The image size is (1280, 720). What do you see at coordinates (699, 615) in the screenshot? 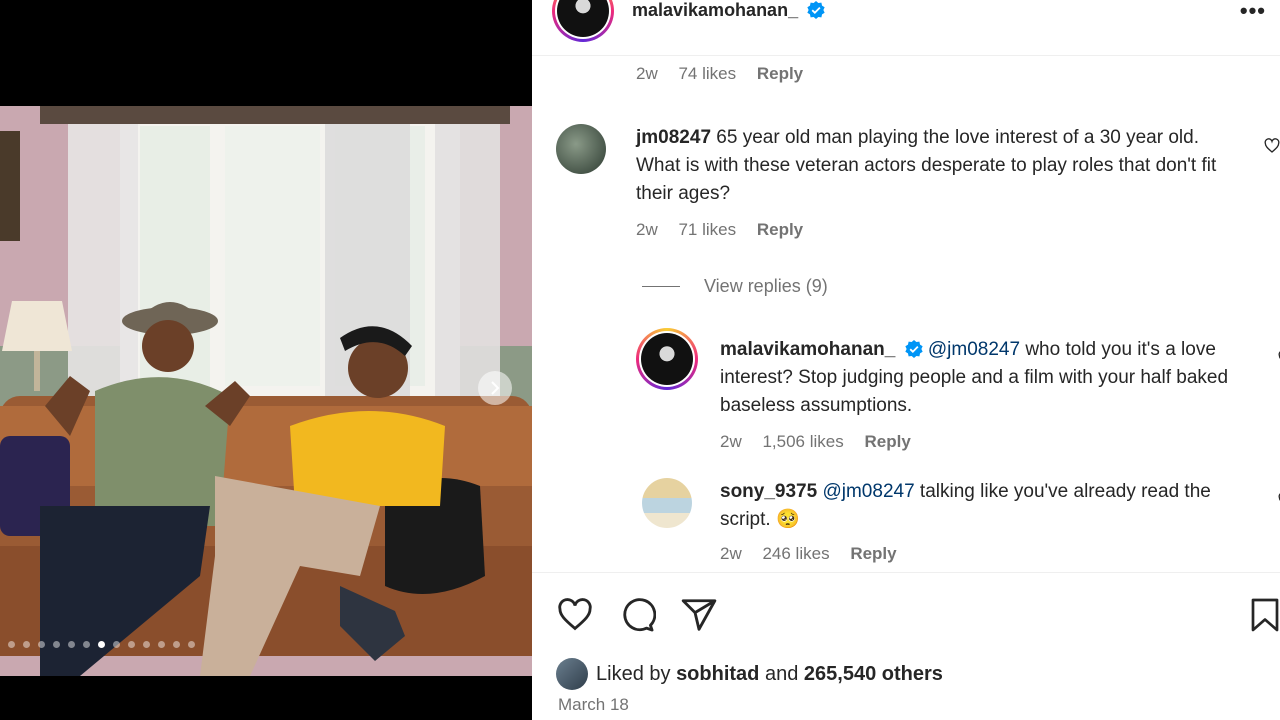
I see `share-icon` at bounding box center [699, 615].